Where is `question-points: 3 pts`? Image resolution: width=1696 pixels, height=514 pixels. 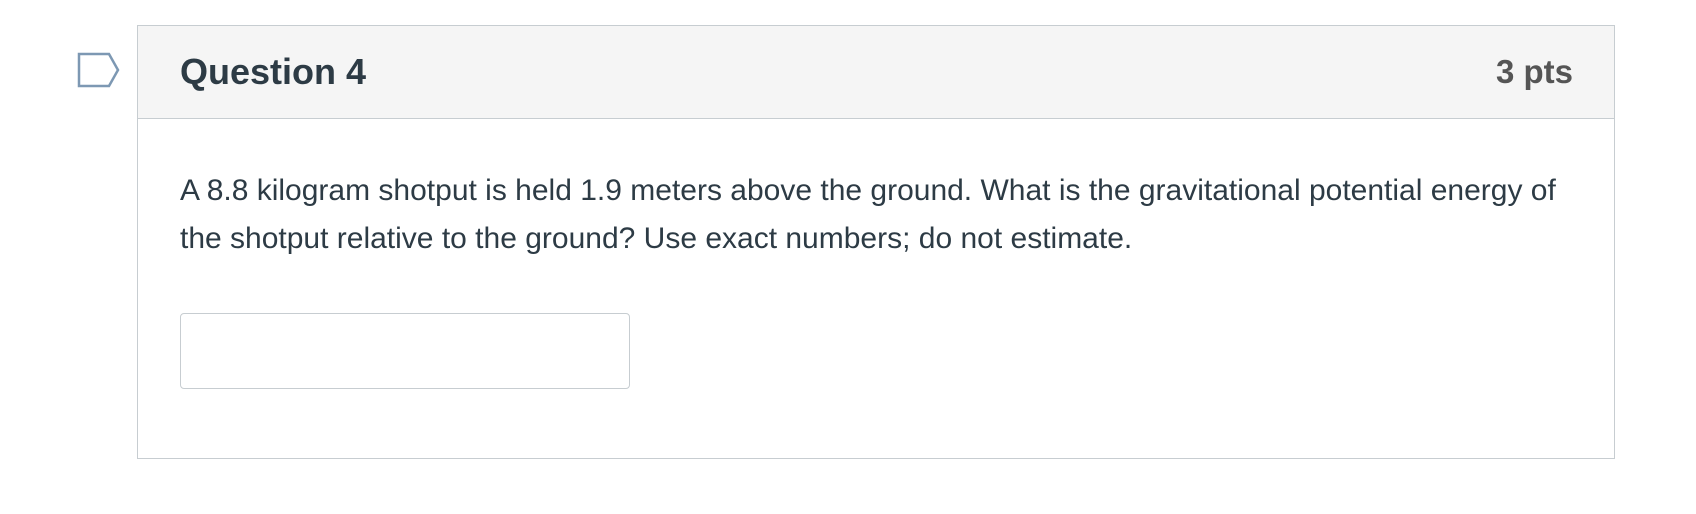
question-points: 3 pts is located at coordinates (1534, 71).